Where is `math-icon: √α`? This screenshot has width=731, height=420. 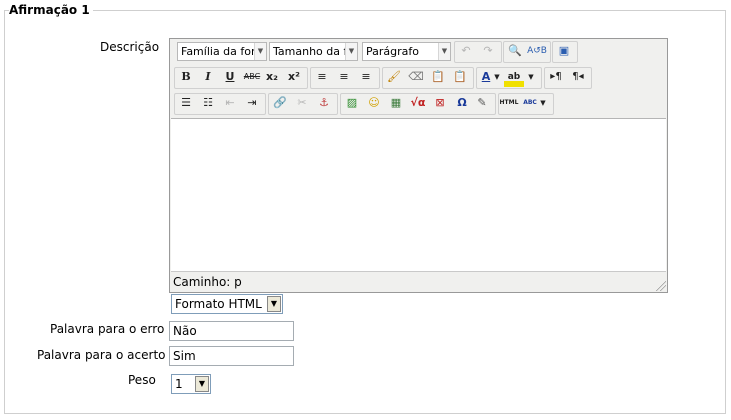
math-icon: √α is located at coordinates (418, 103).